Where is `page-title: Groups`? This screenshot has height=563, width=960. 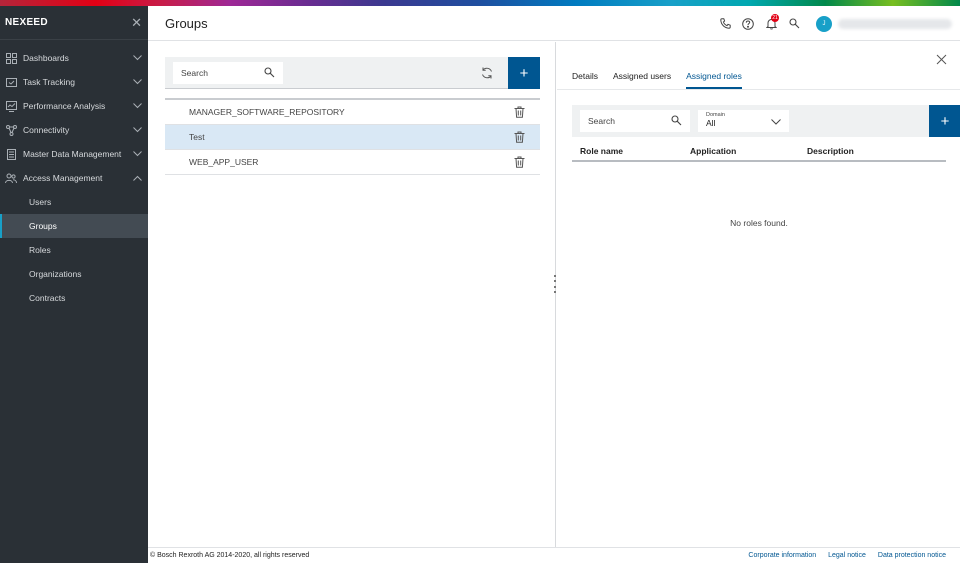
page-title: Groups is located at coordinates (186, 23).